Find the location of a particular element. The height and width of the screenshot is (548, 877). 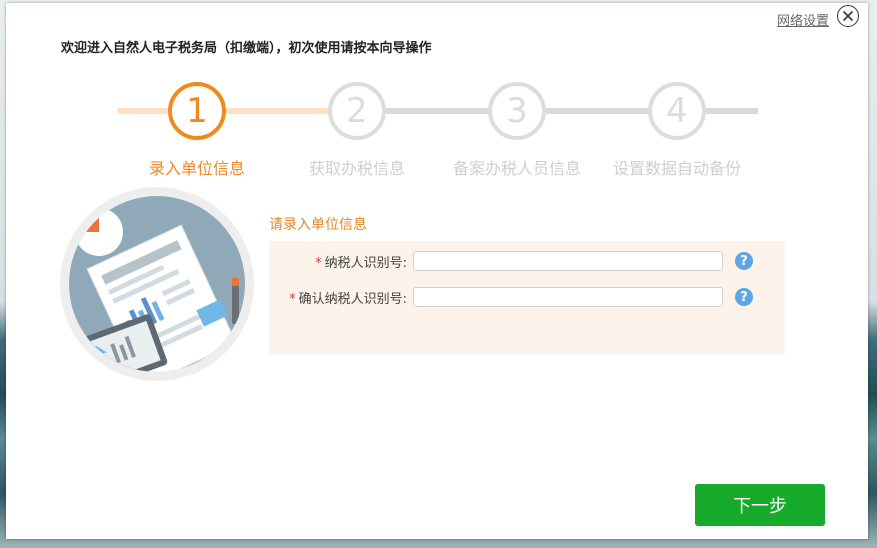

step-1-circle: 1 is located at coordinates (197, 111).